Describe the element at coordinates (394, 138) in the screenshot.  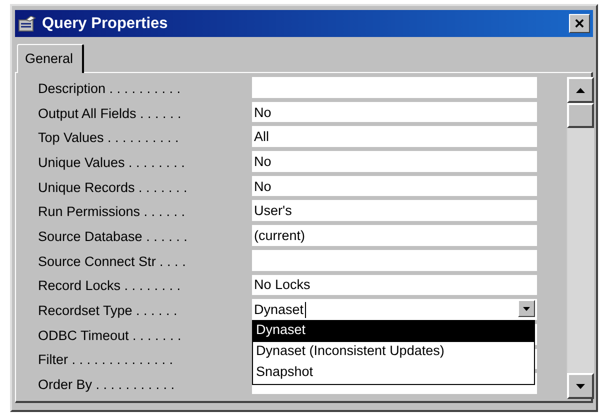
I see `property-field: All` at that location.